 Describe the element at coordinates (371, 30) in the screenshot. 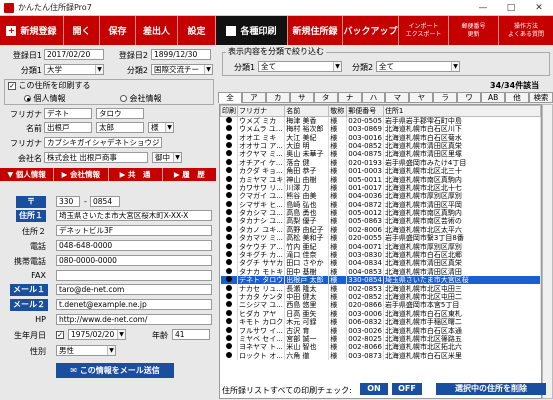

I see `backup-button: バックアップ` at that location.